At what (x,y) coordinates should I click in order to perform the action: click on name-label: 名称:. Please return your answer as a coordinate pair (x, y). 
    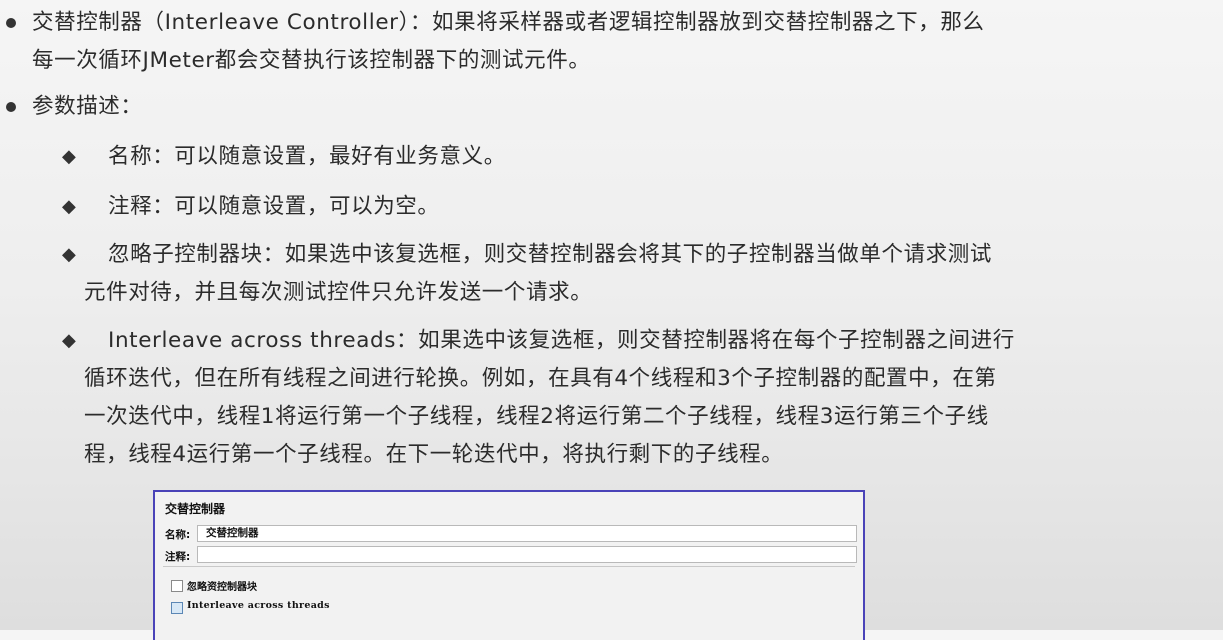
    Looking at the image, I should click on (178, 535).